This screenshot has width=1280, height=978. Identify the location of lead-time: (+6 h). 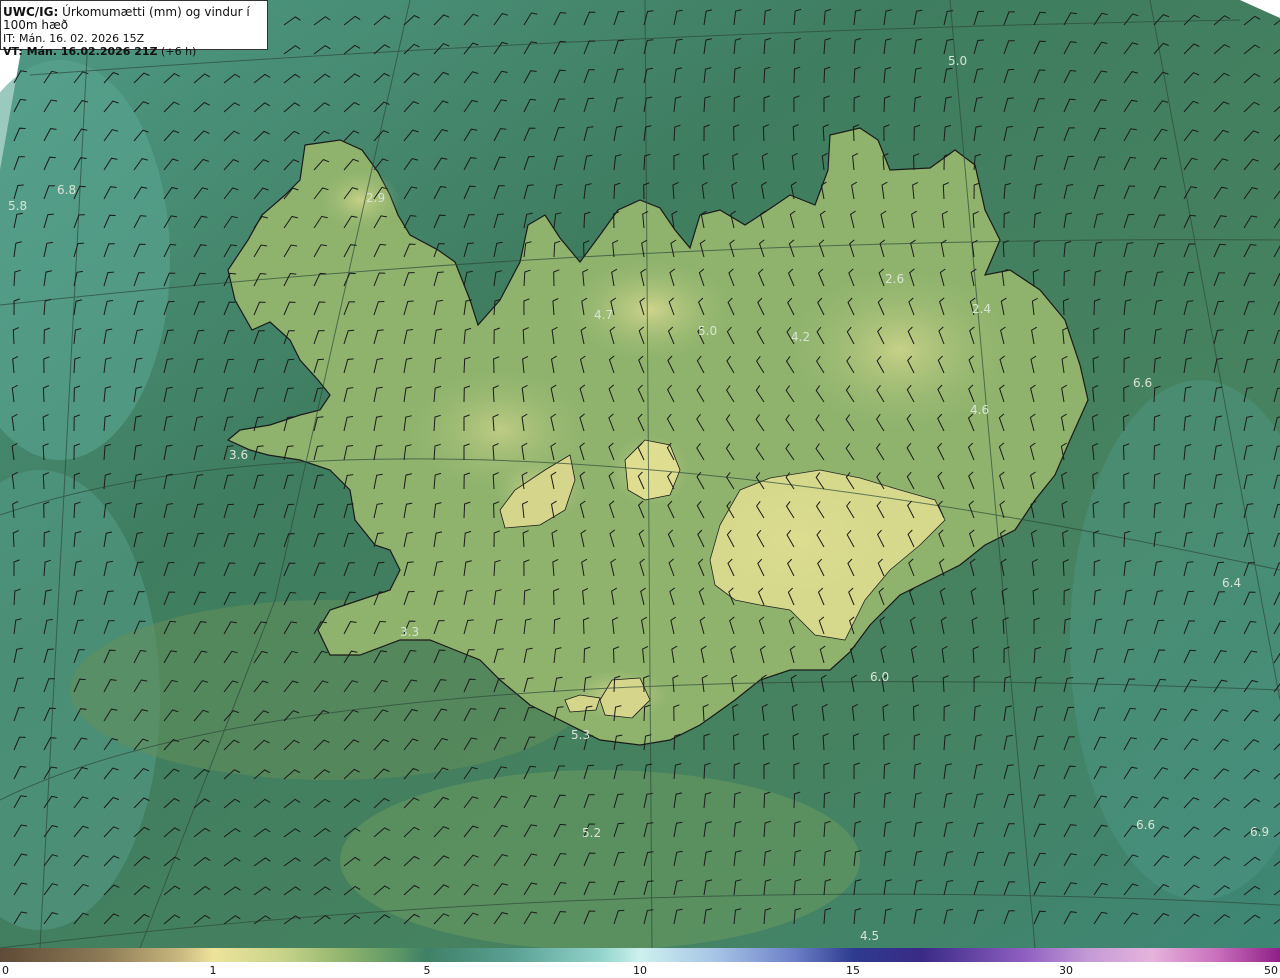
(177, 51).